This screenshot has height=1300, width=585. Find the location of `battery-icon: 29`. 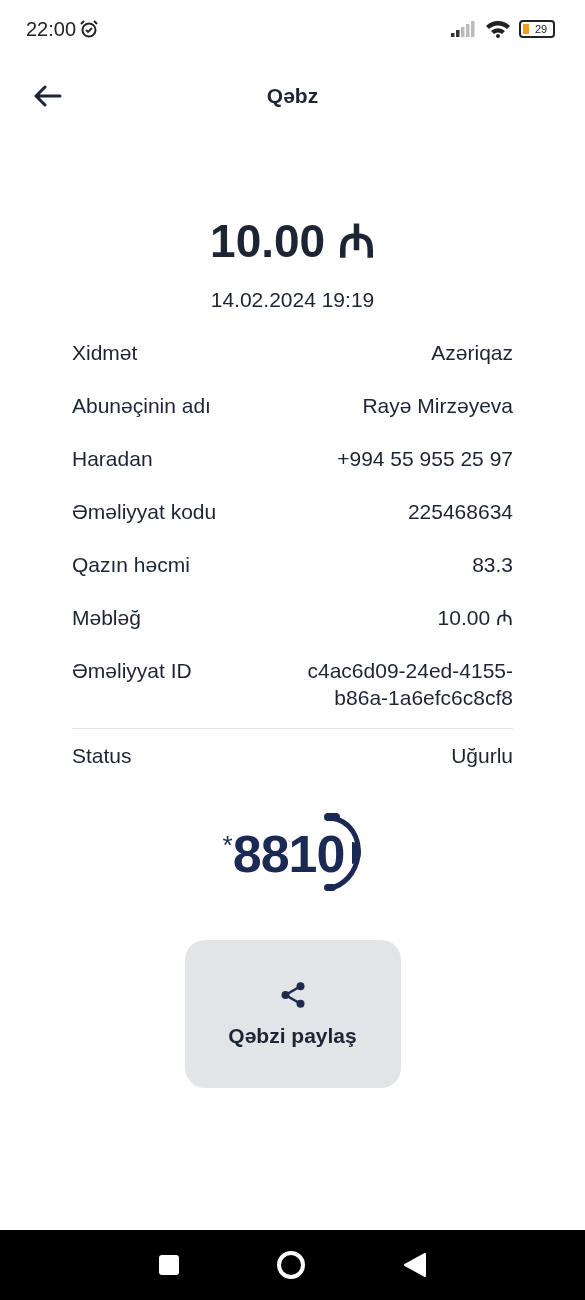

battery-icon: 29 is located at coordinates (537, 29).